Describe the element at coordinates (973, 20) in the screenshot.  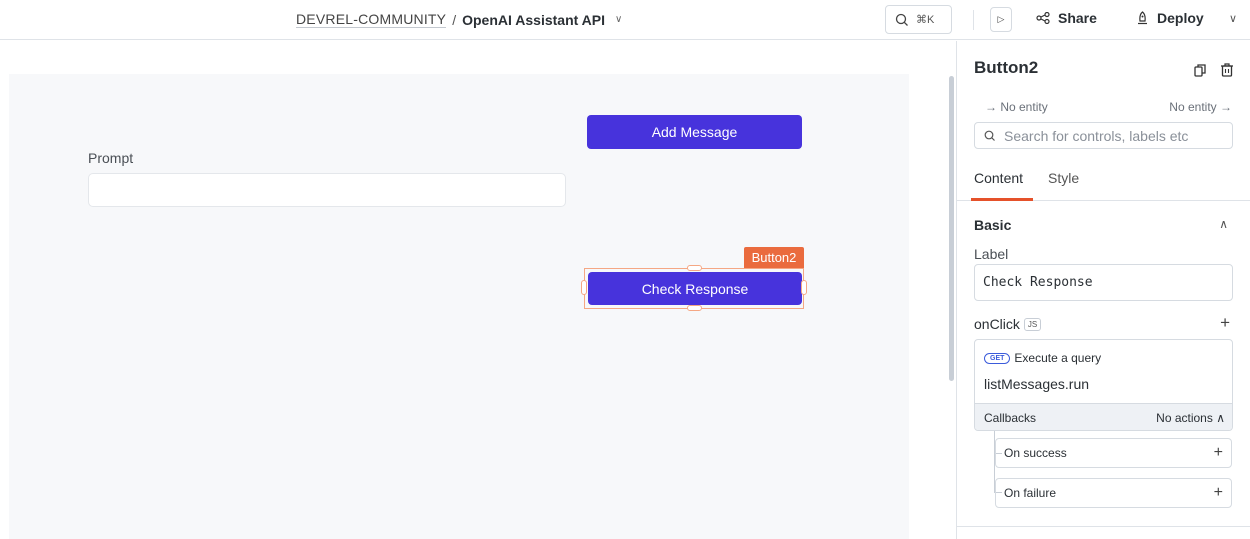
I see `divider` at that location.